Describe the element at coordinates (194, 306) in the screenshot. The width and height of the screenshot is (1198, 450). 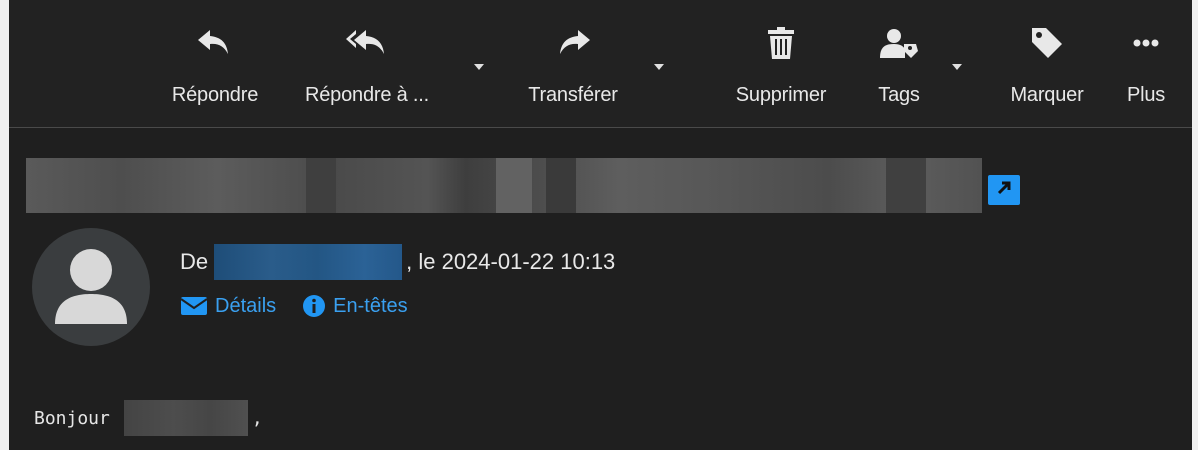
I see `envelope-icon` at that location.